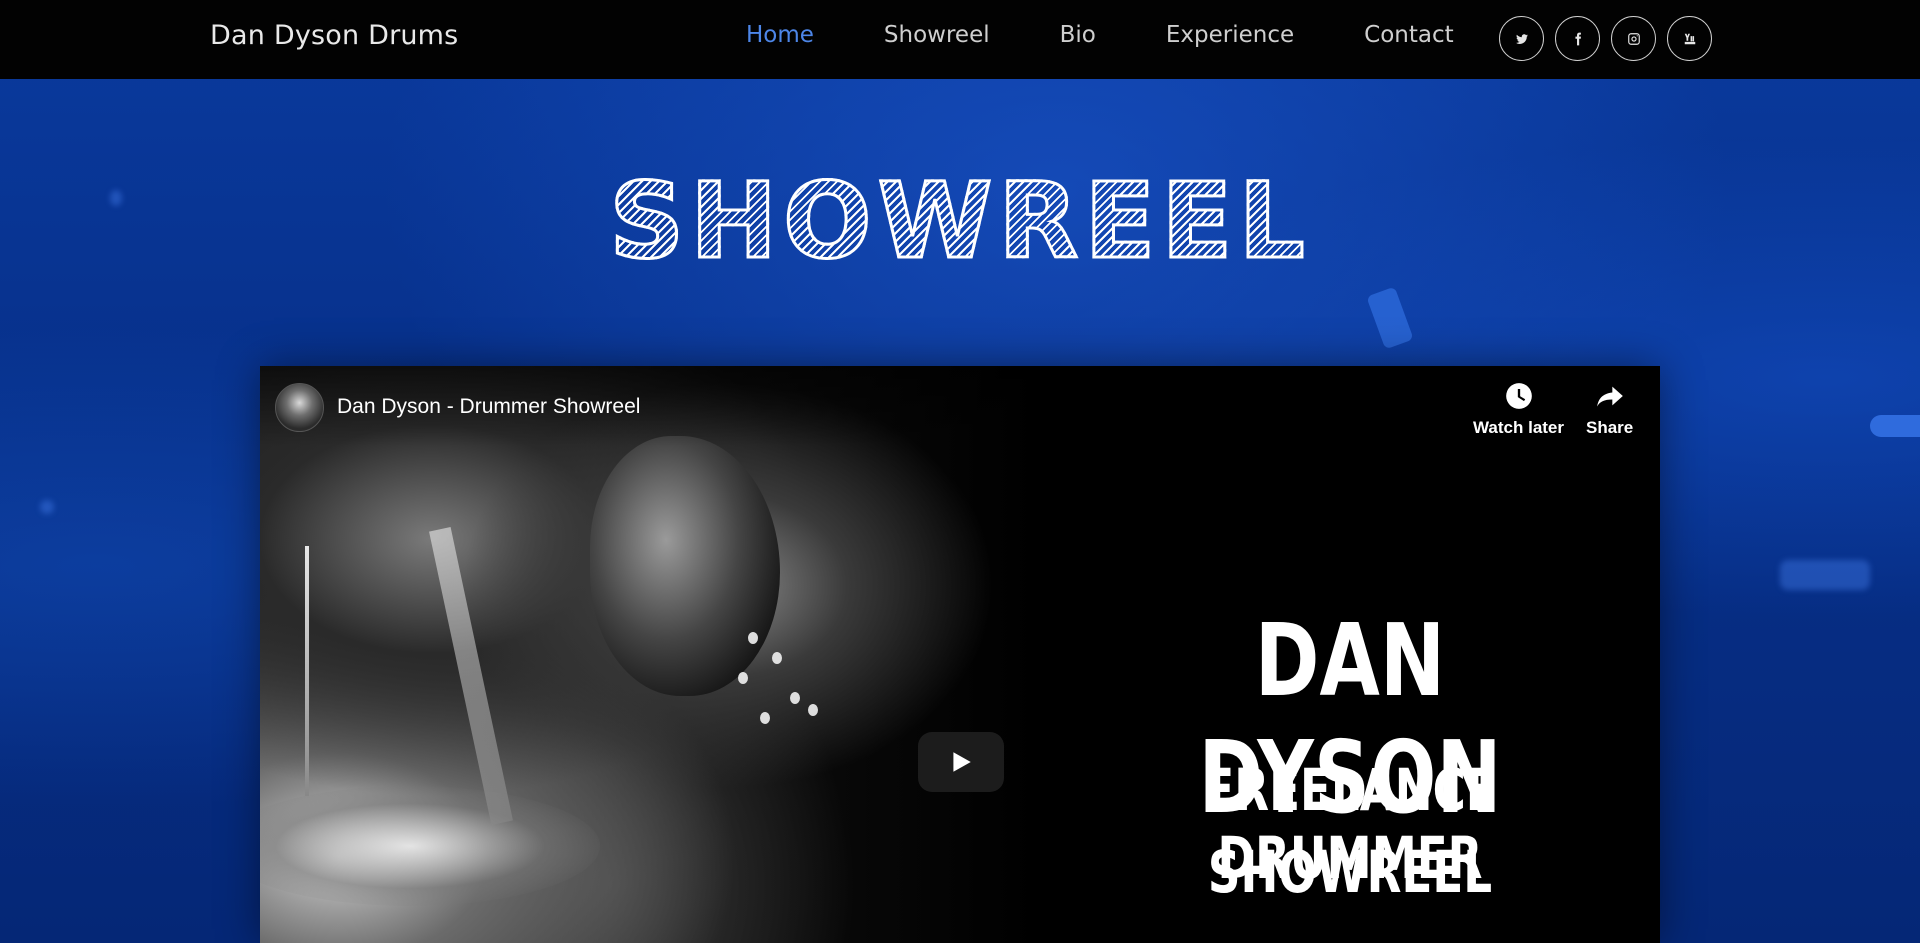 The width and height of the screenshot is (1920, 943). Describe the element at coordinates (488, 407) in the screenshot. I see `video-title: Dan Dyson - Drummer Showreel` at that location.